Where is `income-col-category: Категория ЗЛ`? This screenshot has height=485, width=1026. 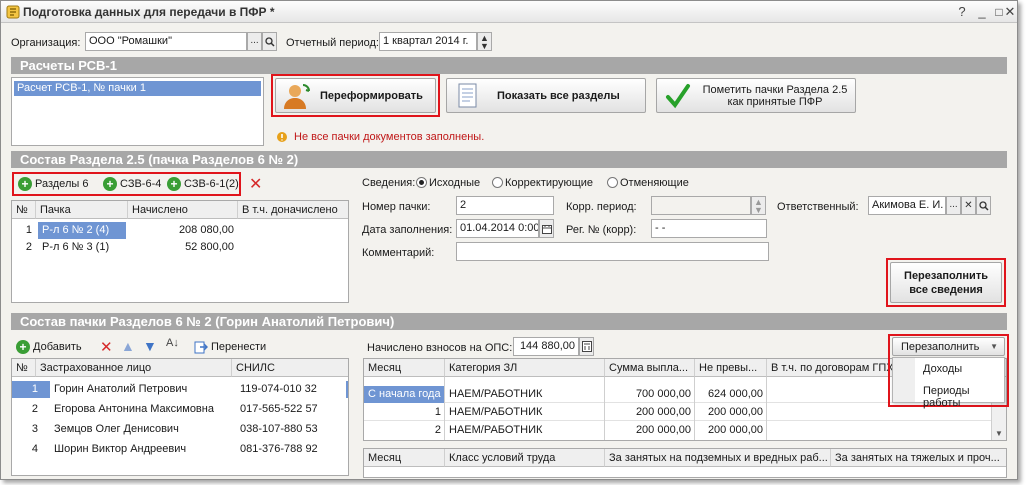 income-col-category: Категория ЗЛ is located at coordinates (525, 368).